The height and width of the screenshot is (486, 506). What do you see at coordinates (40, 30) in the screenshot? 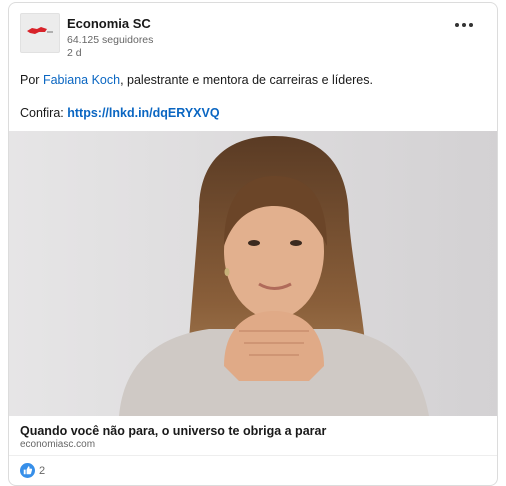
I see `economia-sc-logo-icon` at bounding box center [40, 30].